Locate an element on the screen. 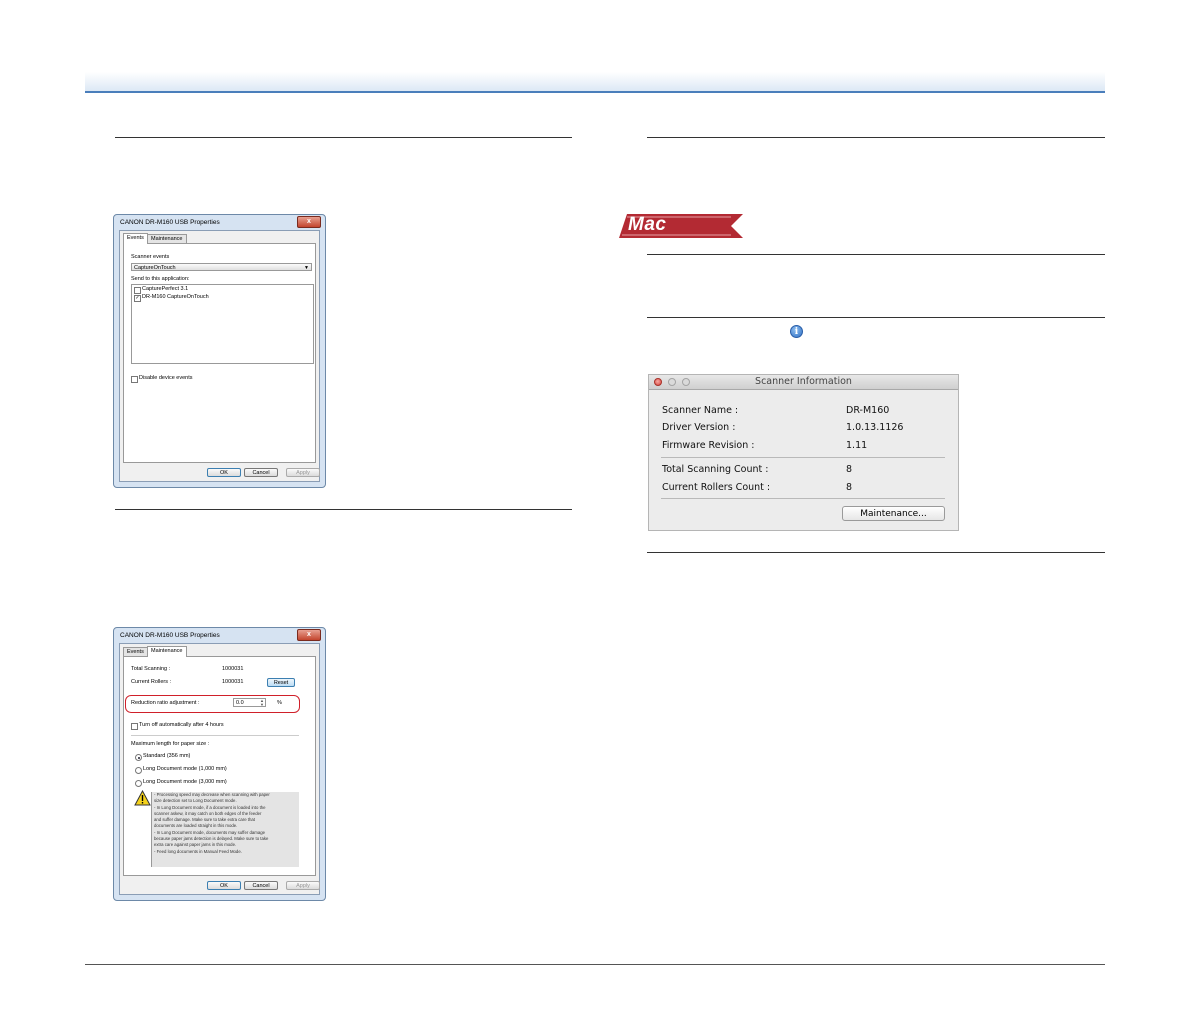 This screenshot has height=1020, width=1190. tab-maintenance: Maintenance is located at coordinates (167, 651).